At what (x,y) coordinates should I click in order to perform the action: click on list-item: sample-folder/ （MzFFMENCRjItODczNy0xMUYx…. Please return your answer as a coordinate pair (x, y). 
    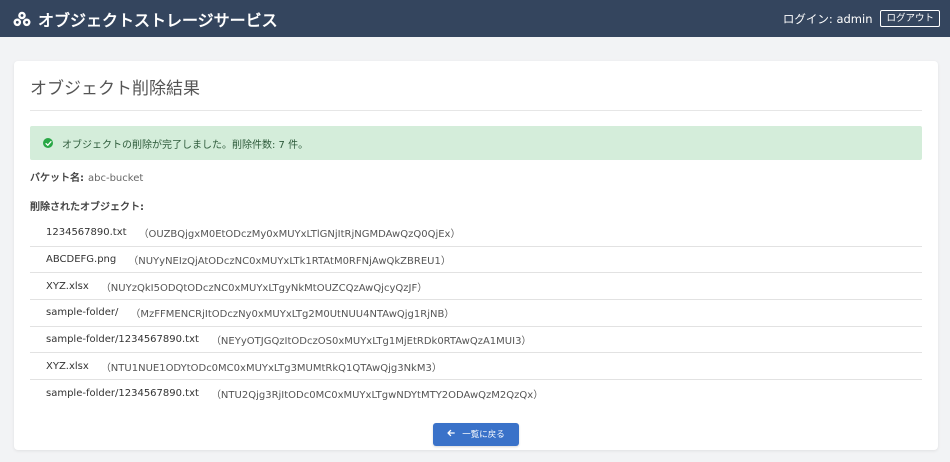
    Looking at the image, I should click on (476, 313).